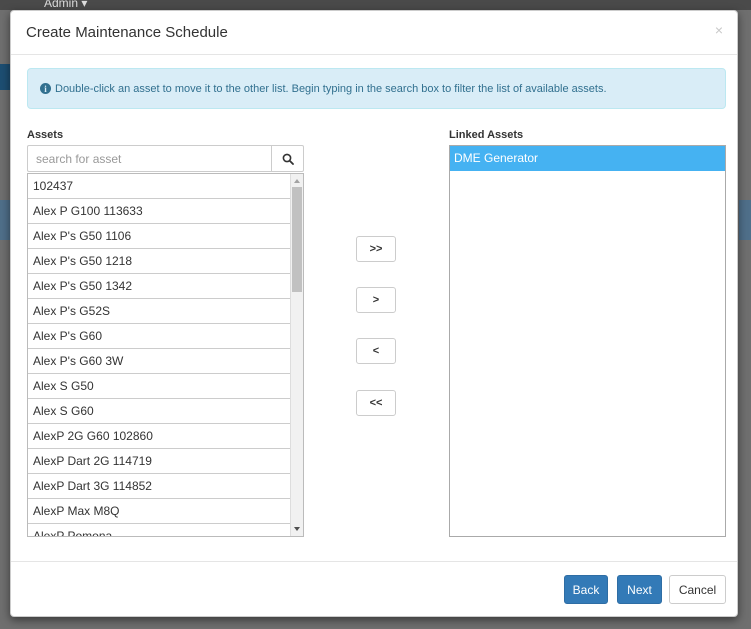 Image resolution: width=751 pixels, height=629 pixels. Describe the element at coordinates (159, 461) in the screenshot. I see `asset-list-item: AlexP Dart 2G 114719` at that location.